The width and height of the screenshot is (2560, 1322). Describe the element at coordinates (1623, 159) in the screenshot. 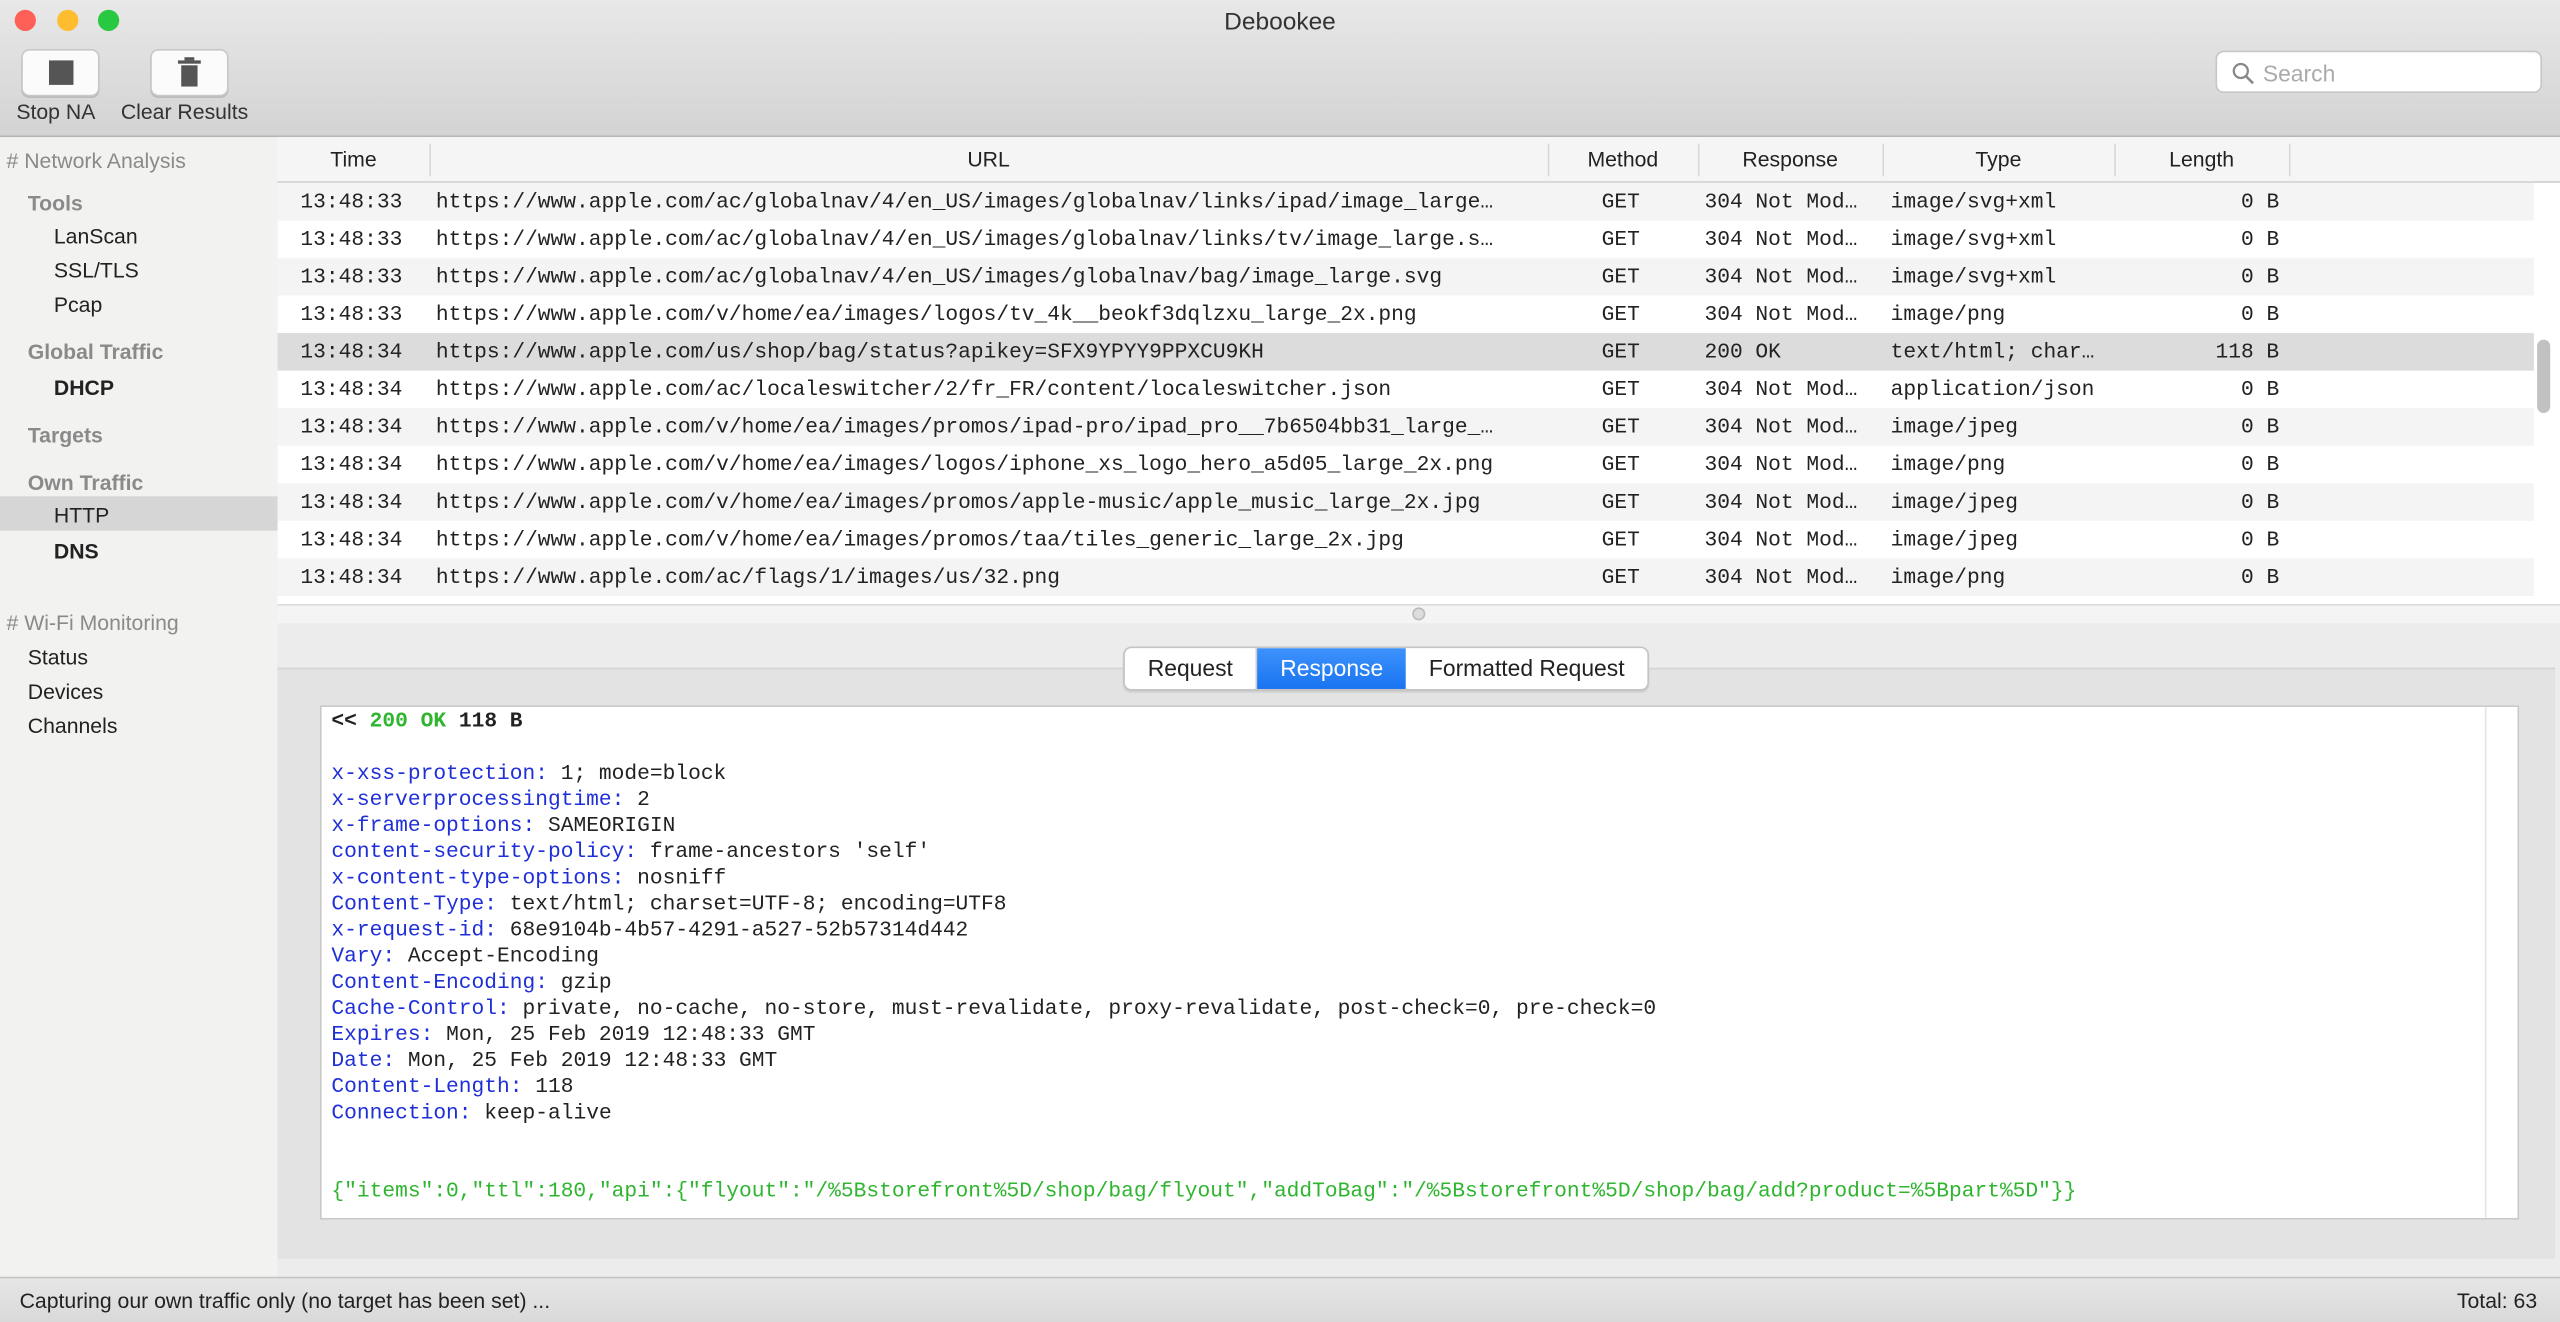

I see `column-header-method: Method` at that location.